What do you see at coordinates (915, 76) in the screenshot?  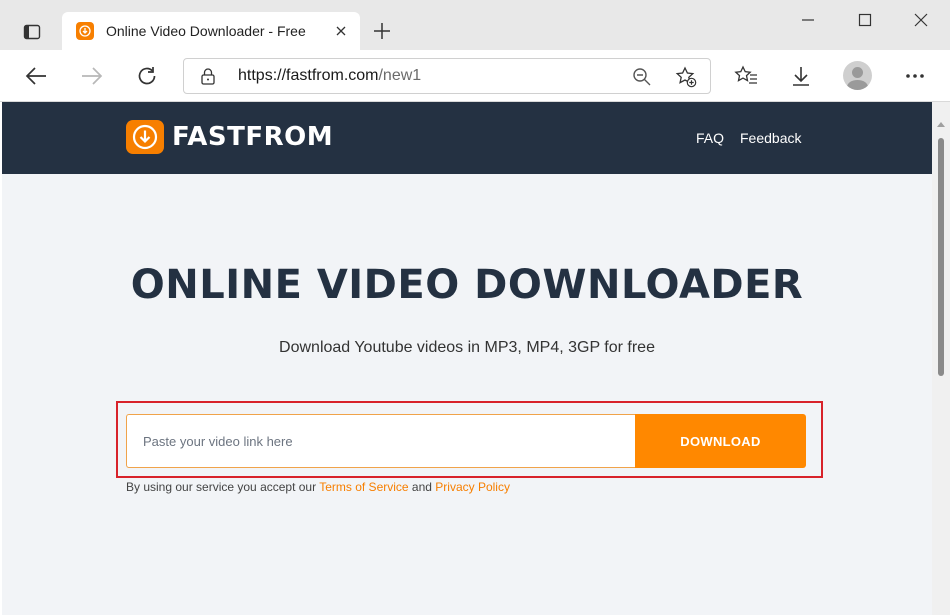 I see `more-icon` at bounding box center [915, 76].